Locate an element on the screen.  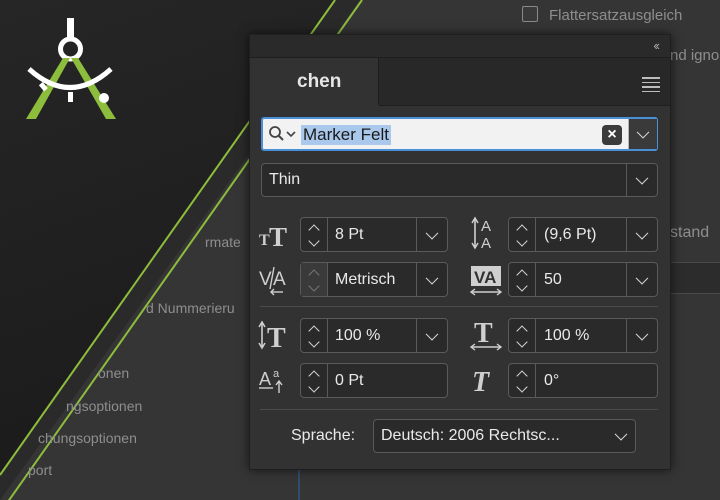
kerning-field: Metrisch is located at coordinates (374, 279).